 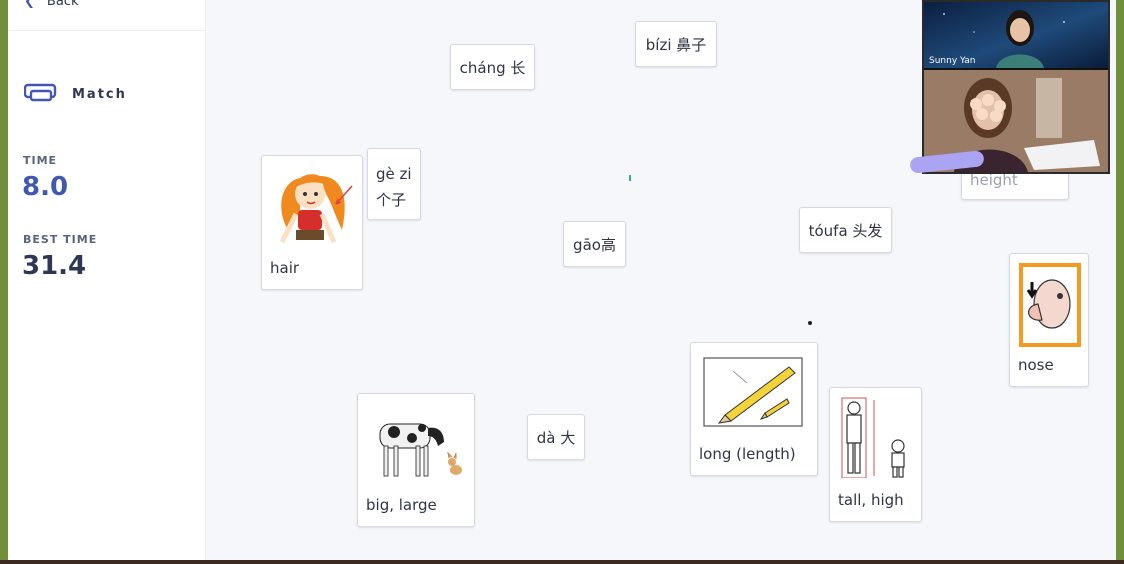 What do you see at coordinates (1036, 365) in the screenshot?
I see `card-caption: nose` at bounding box center [1036, 365].